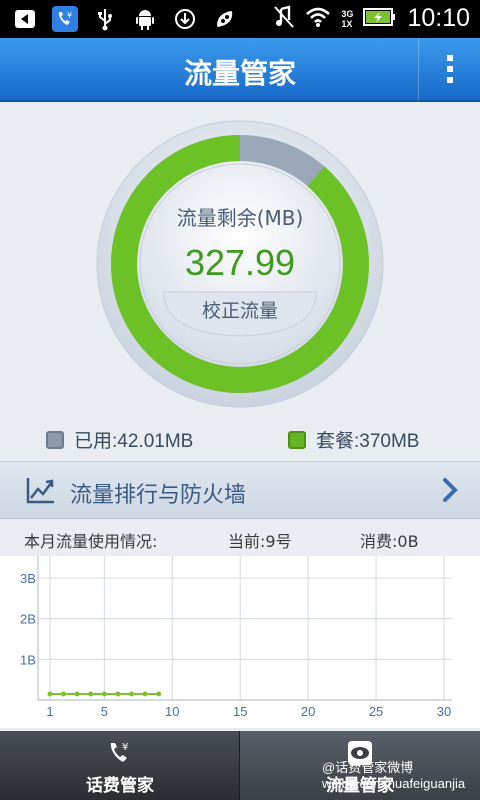 The width and height of the screenshot is (480, 800). What do you see at coordinates (260, 541) in the screenshot?
I see `current-day: 当前:9号` at bounding box center [260, 541].